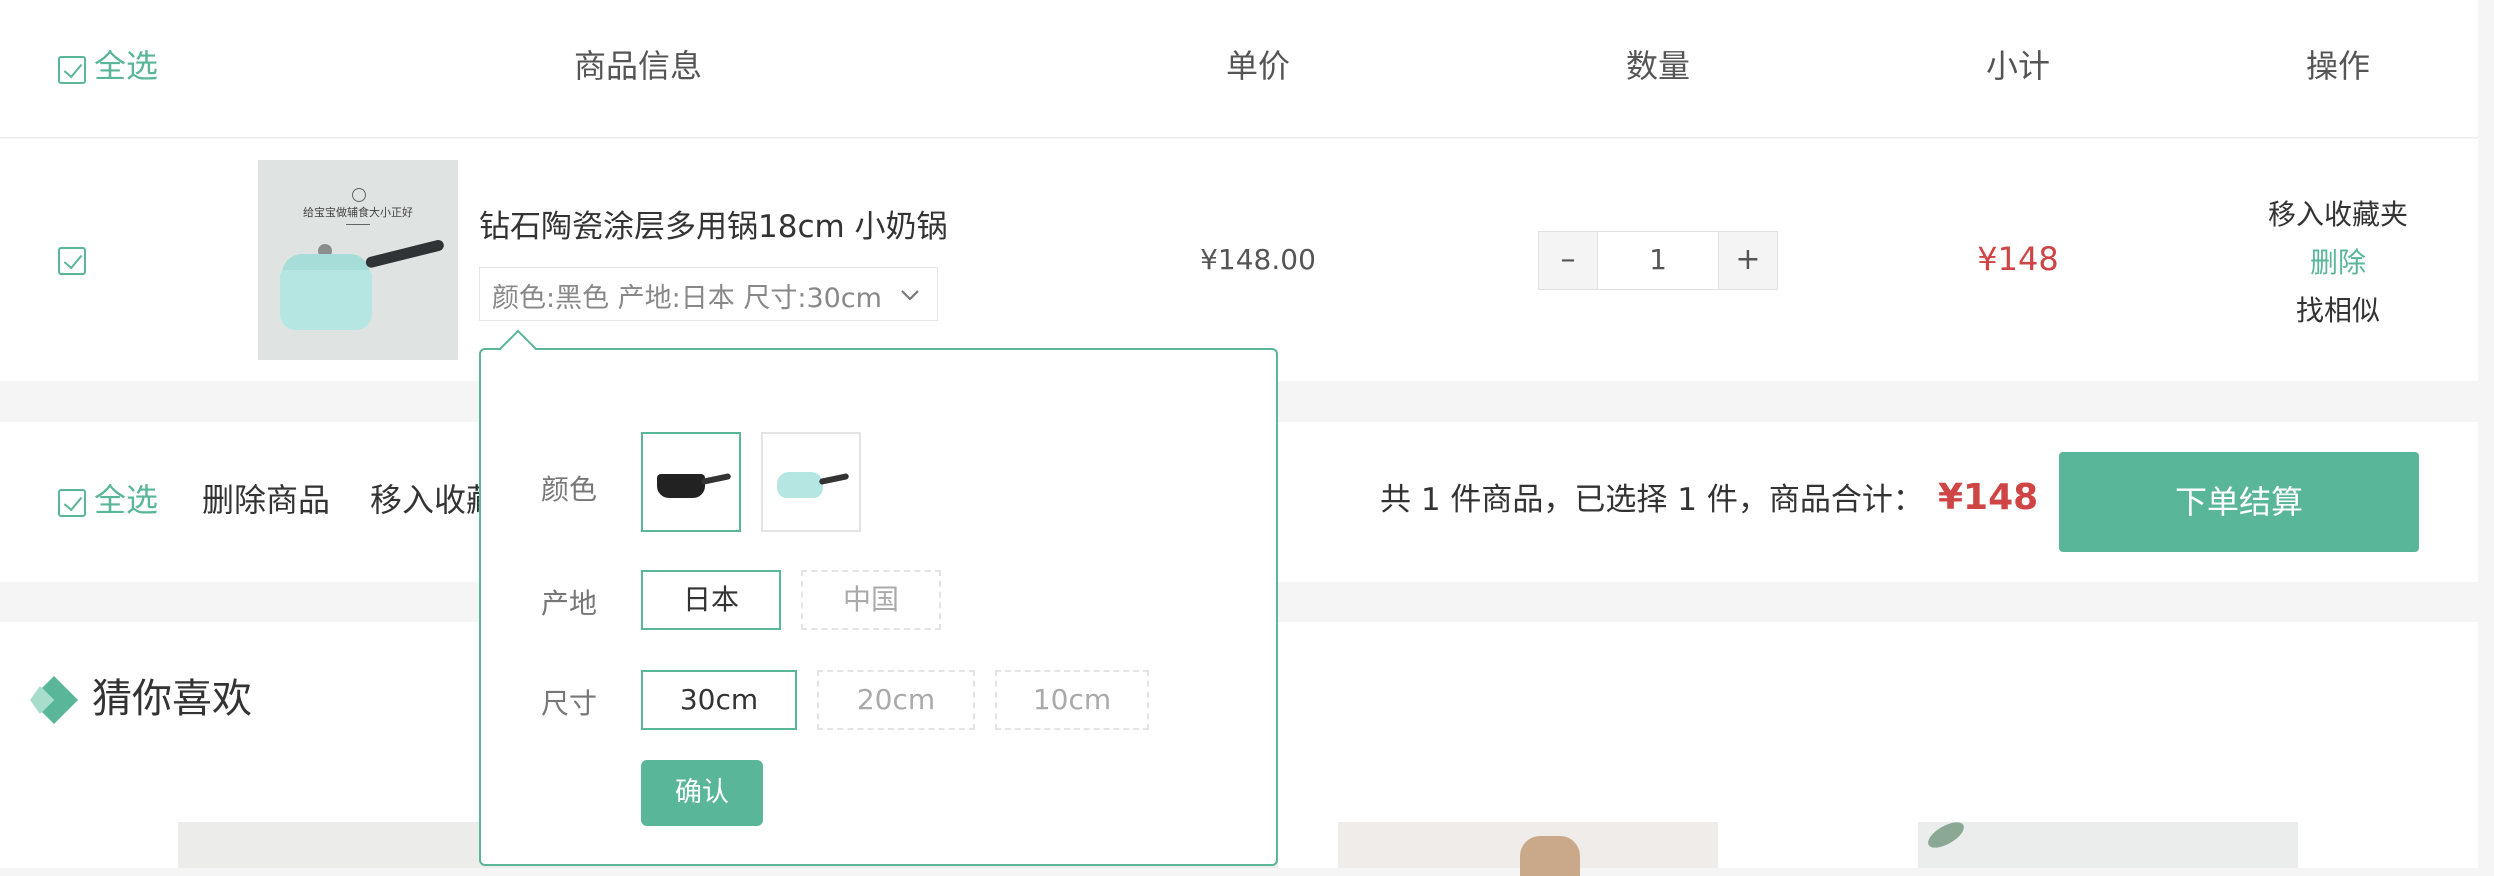 The height and width of the screenshot is (876, 2494). What do you see at coordinates (358, 260) in the screenshot?
I see `product-image: 给宝宝做辅食大小正好` at bounding box center [358, 260].